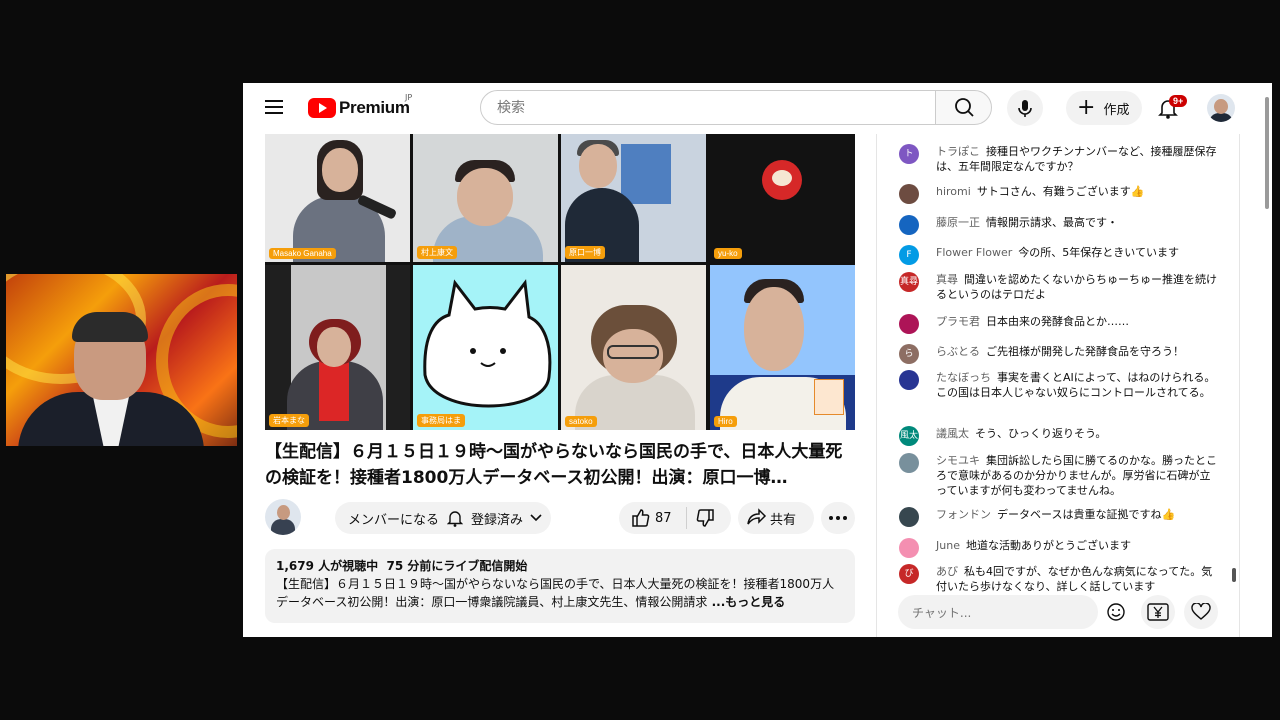 The width and height of the screenshot is (1280, 720). Describe the element at coordinates (302, 253) in the screenshot. I see `participant-name: Masako Ganaha` at that location.